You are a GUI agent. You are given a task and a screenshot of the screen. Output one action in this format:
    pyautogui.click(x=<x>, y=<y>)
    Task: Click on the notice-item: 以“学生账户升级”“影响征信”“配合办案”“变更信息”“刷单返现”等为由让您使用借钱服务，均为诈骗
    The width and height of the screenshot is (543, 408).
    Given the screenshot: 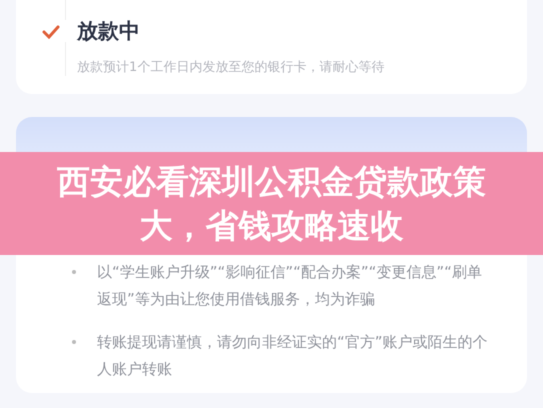 What is the action you would take?
    pyautogui.click(x=290, y=286)
    